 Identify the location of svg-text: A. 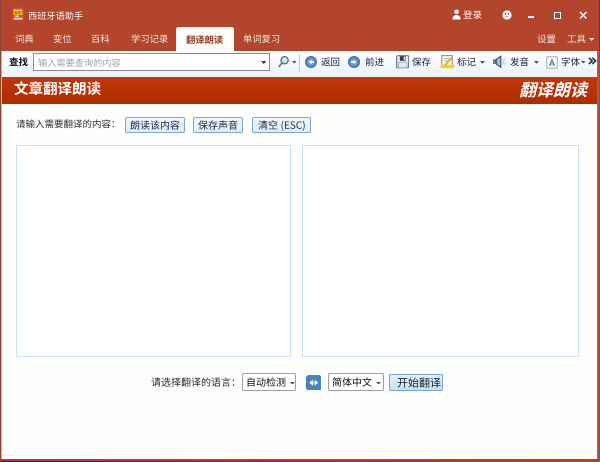
(551, 62).